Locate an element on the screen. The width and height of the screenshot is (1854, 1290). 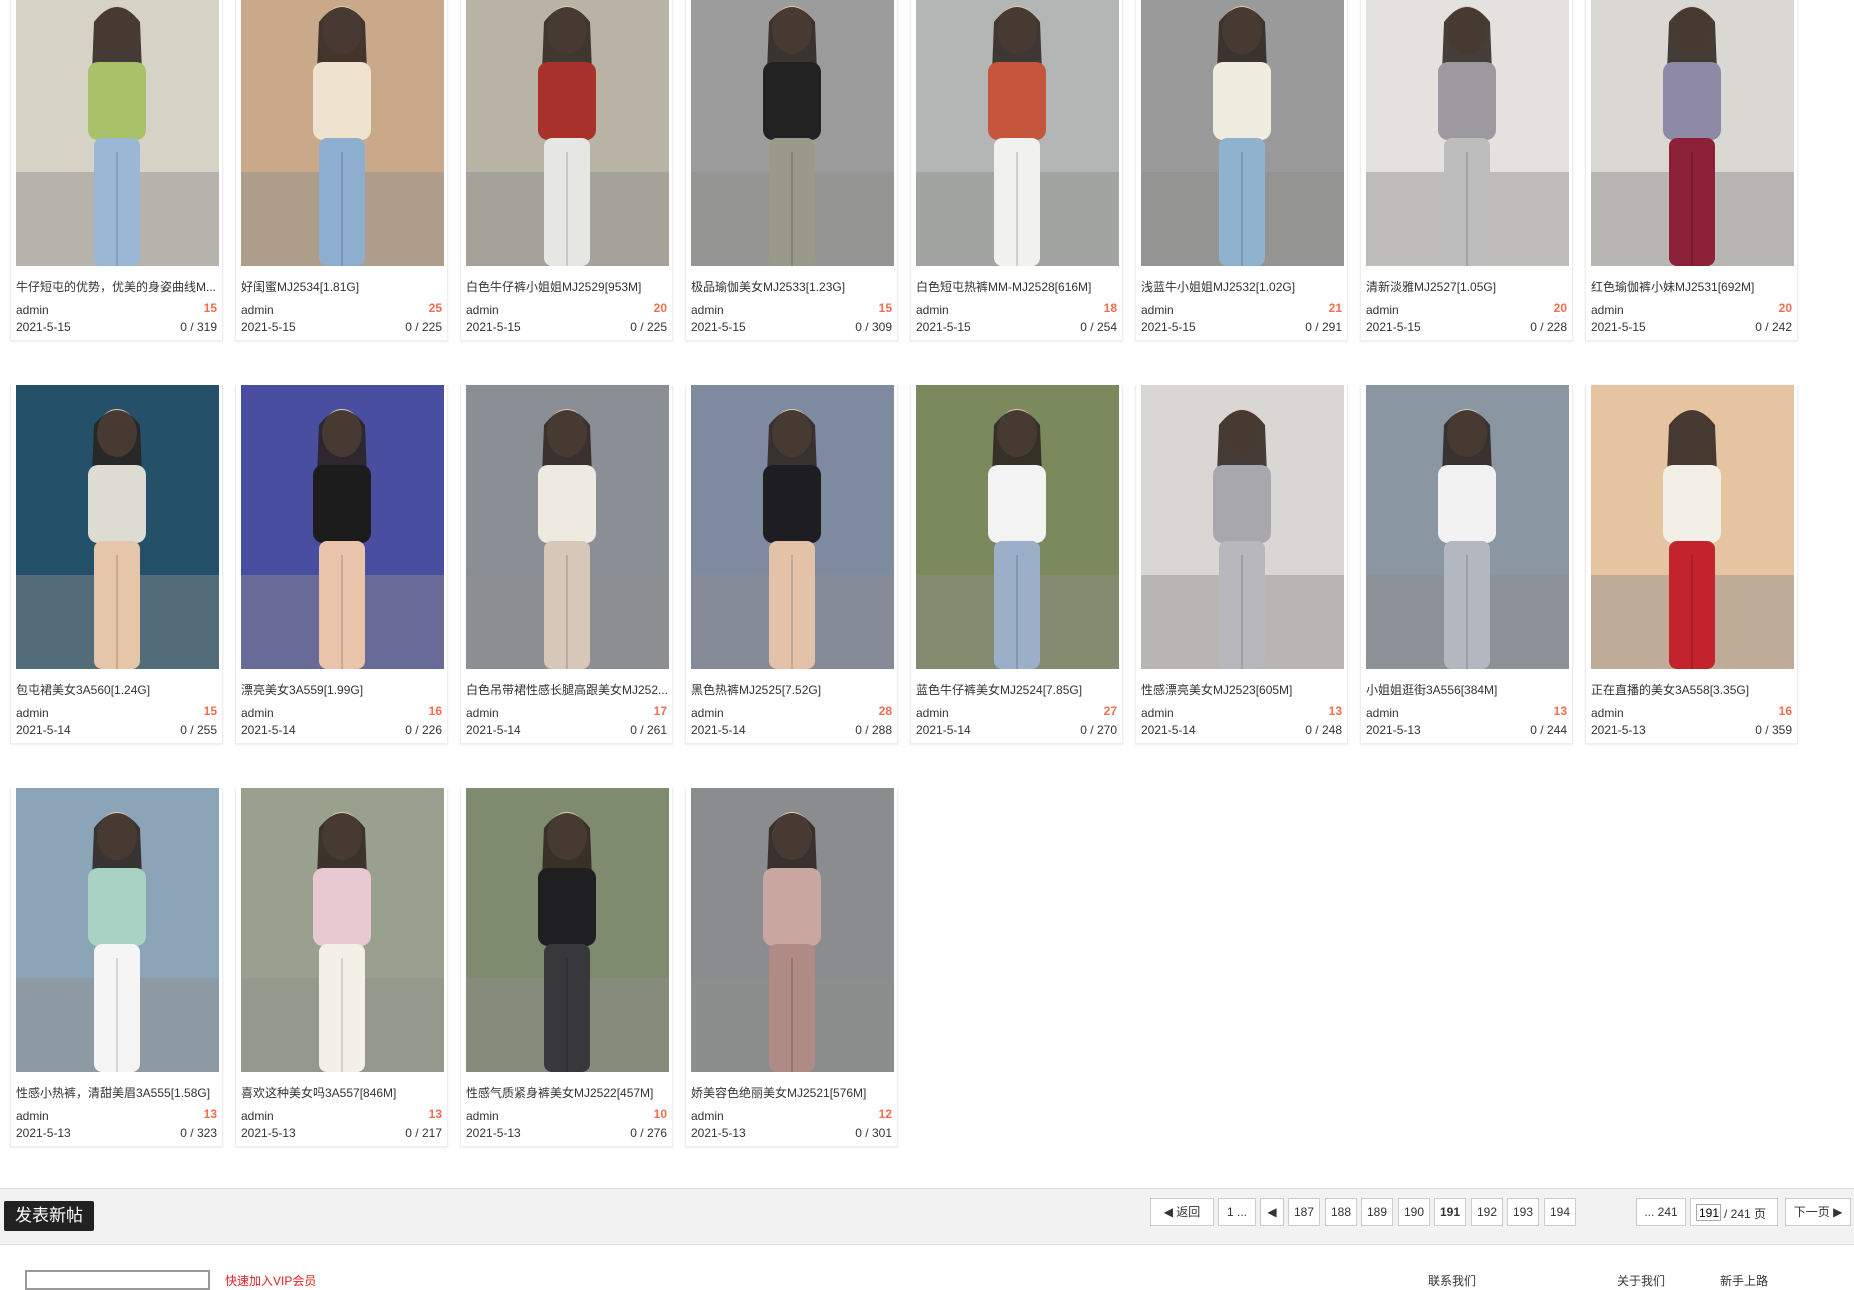
page-jump-input is located at coordinates (1708, 1212).